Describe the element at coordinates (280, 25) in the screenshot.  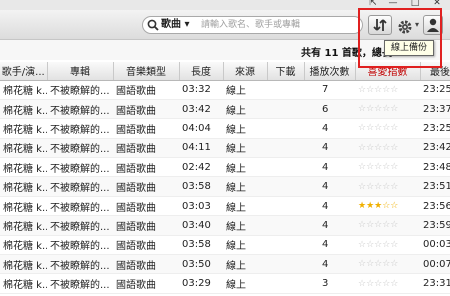
I see `search-input` at that location.